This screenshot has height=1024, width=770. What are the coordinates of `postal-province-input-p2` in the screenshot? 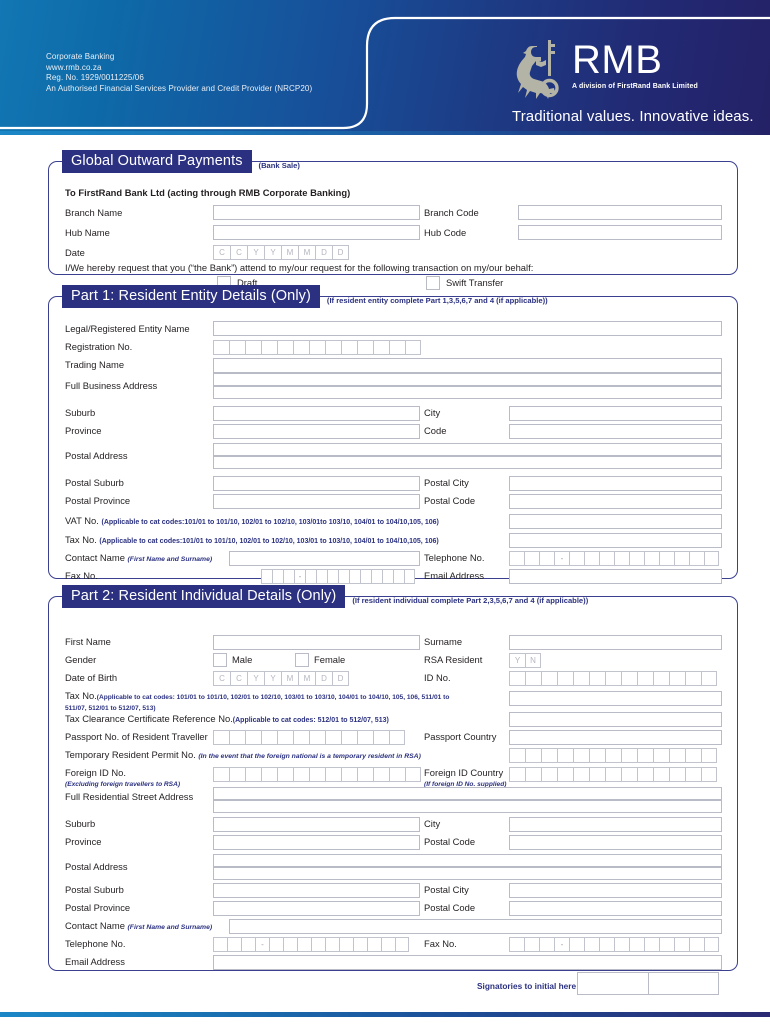 It's located at (316, 908).